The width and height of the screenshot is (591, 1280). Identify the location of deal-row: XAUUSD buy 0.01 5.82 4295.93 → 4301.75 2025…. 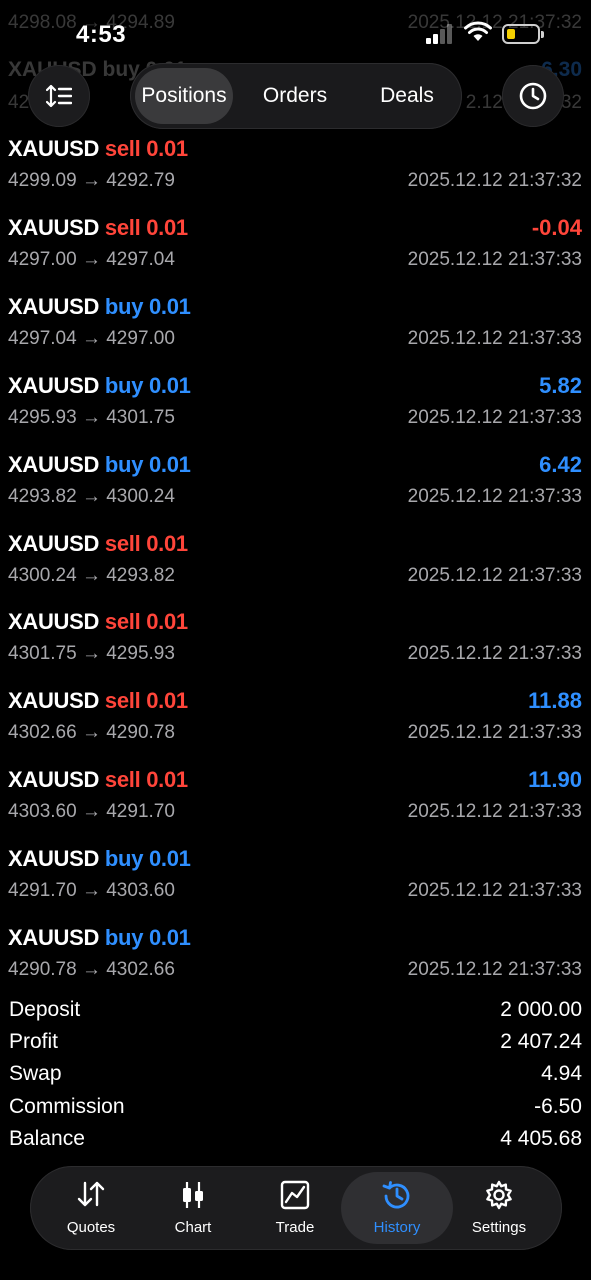
(295, 412).